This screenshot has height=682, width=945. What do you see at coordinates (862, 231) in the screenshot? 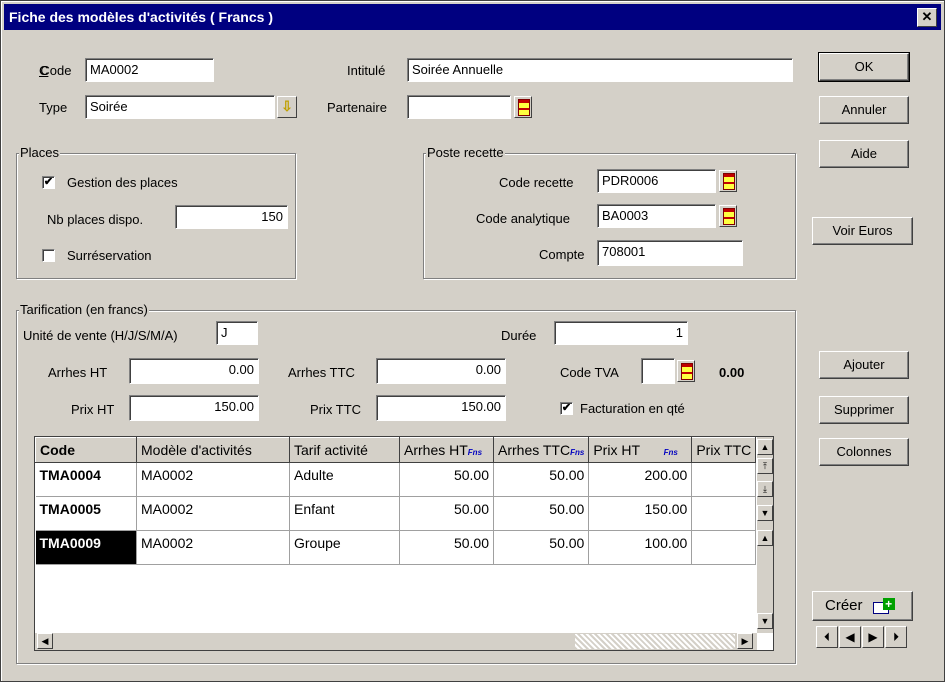
I see `voir-euros-button: Voir Euros` at bounding box center [862, 231].